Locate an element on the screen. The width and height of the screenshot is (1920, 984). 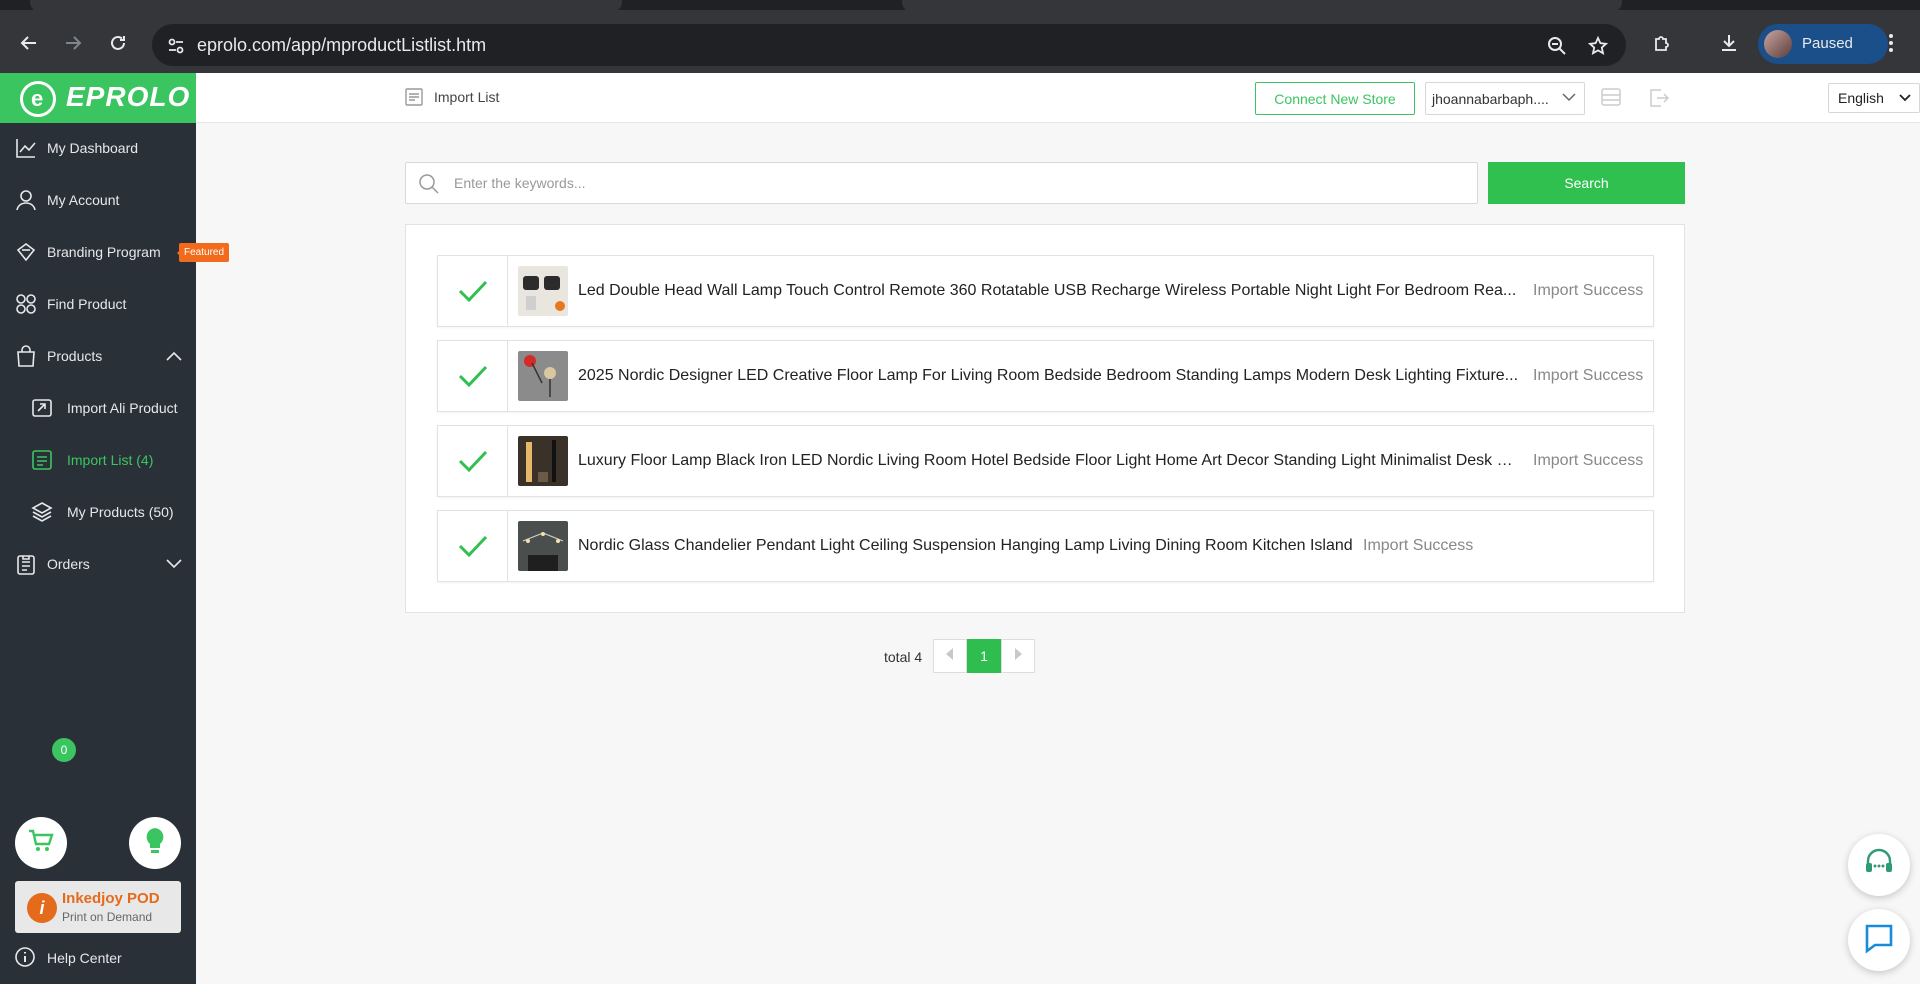
sidebar-item-orders: Orders is located at coordinates (98, 564).